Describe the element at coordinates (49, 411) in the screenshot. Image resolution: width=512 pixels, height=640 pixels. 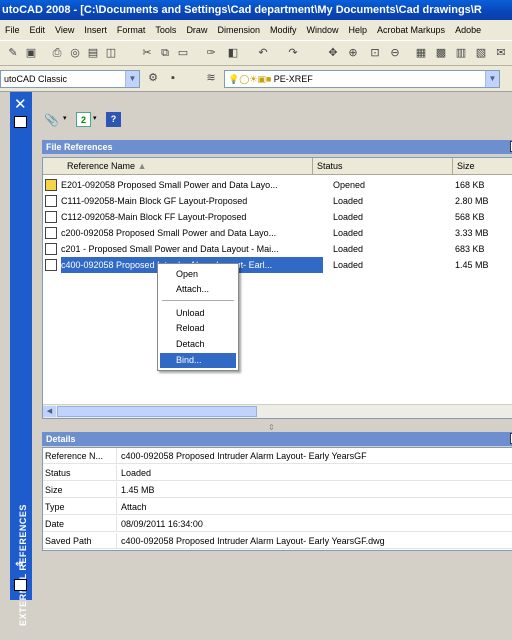
I see `scroll-left-icon: ◀` at that location.